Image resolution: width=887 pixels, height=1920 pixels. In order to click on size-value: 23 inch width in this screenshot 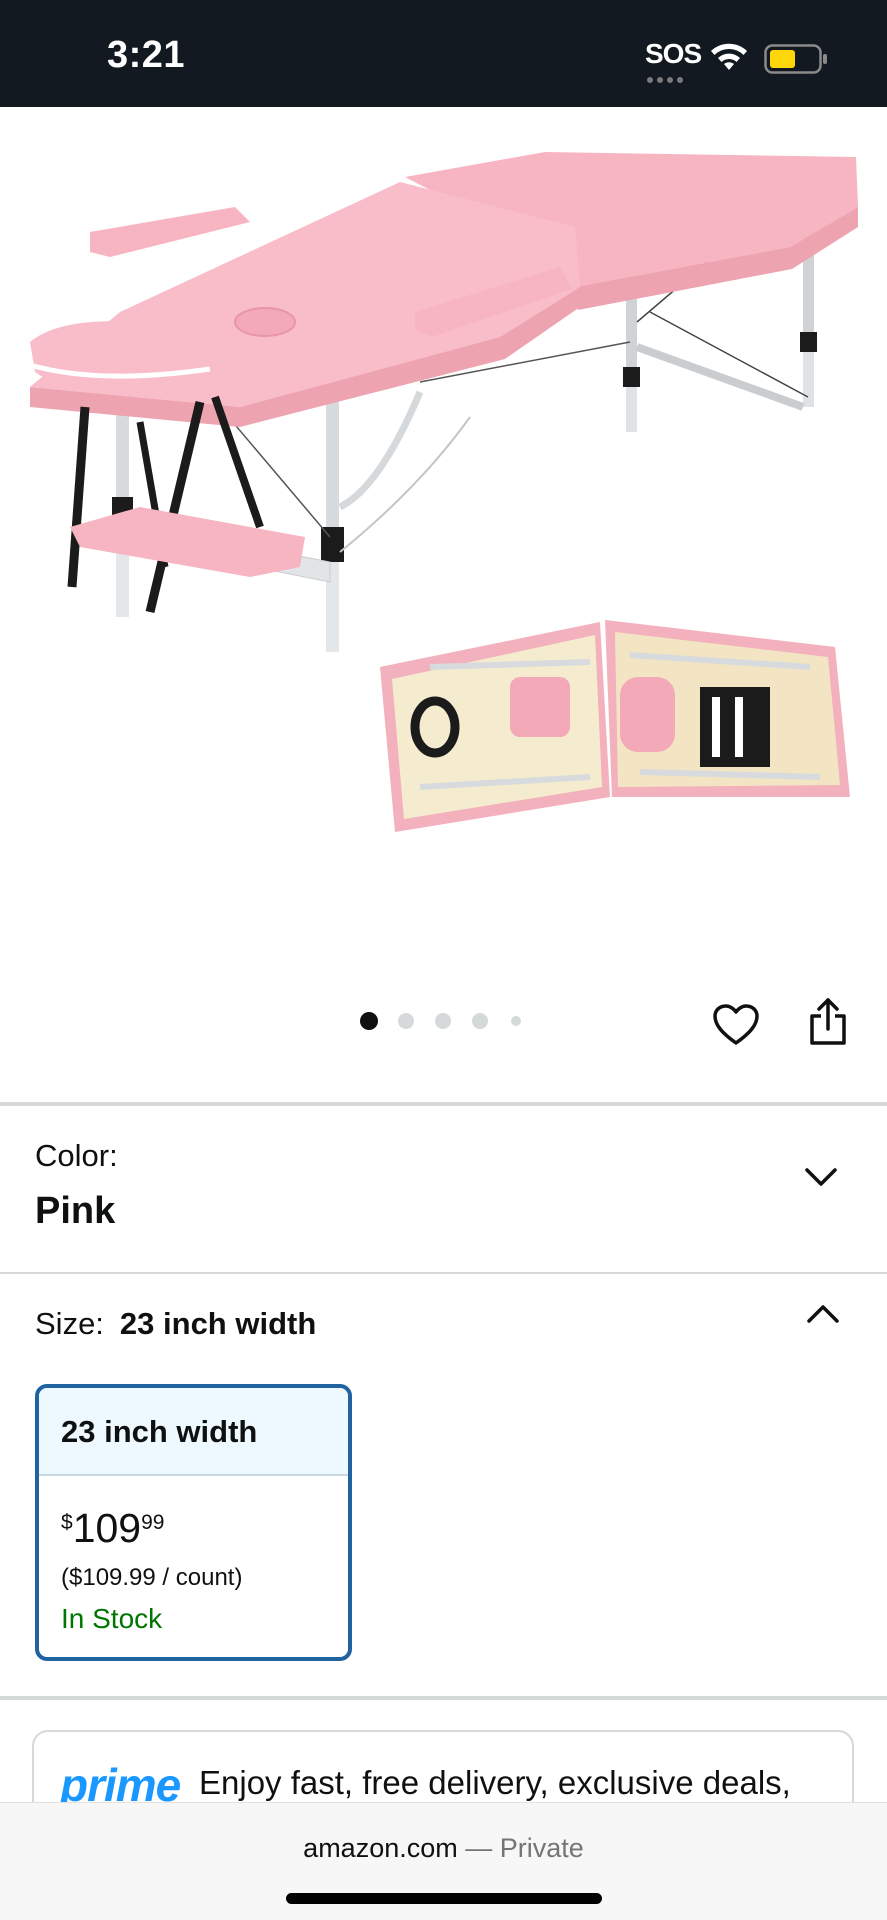, I will do `click(218, 1323)`.